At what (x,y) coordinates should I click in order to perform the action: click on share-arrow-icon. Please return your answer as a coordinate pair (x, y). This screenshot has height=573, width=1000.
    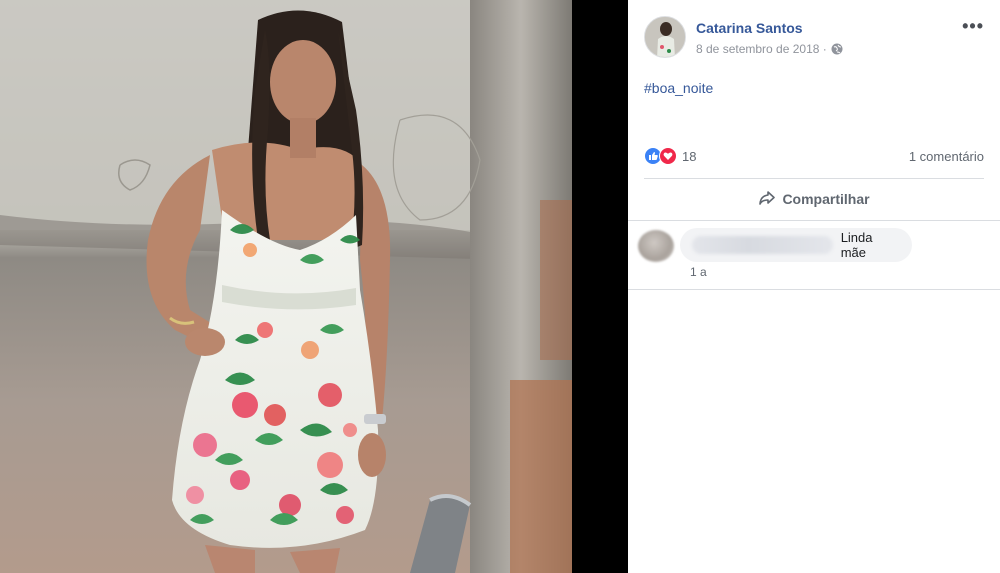
    Looking at the image, I should click on (767, 199).